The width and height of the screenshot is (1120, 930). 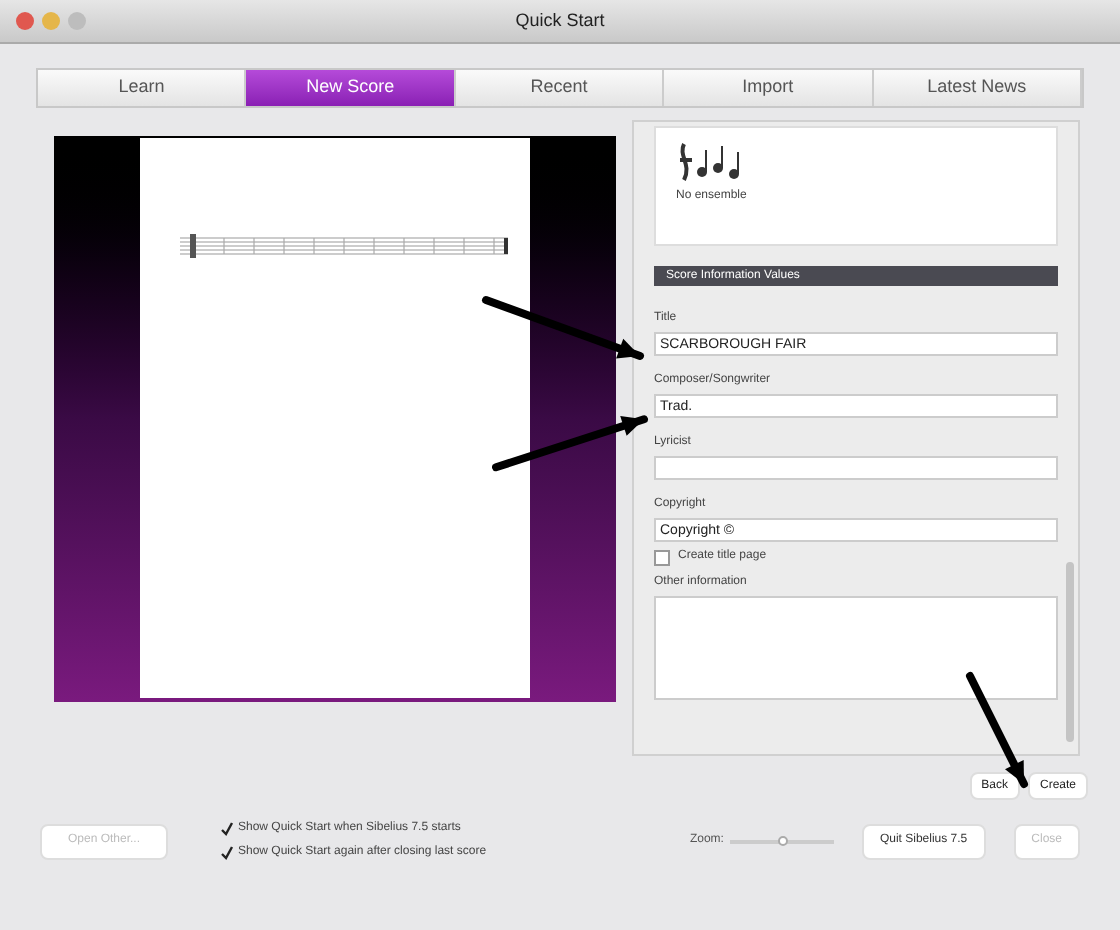 I want to click on tab: New Score, so click(x=351, y=88).